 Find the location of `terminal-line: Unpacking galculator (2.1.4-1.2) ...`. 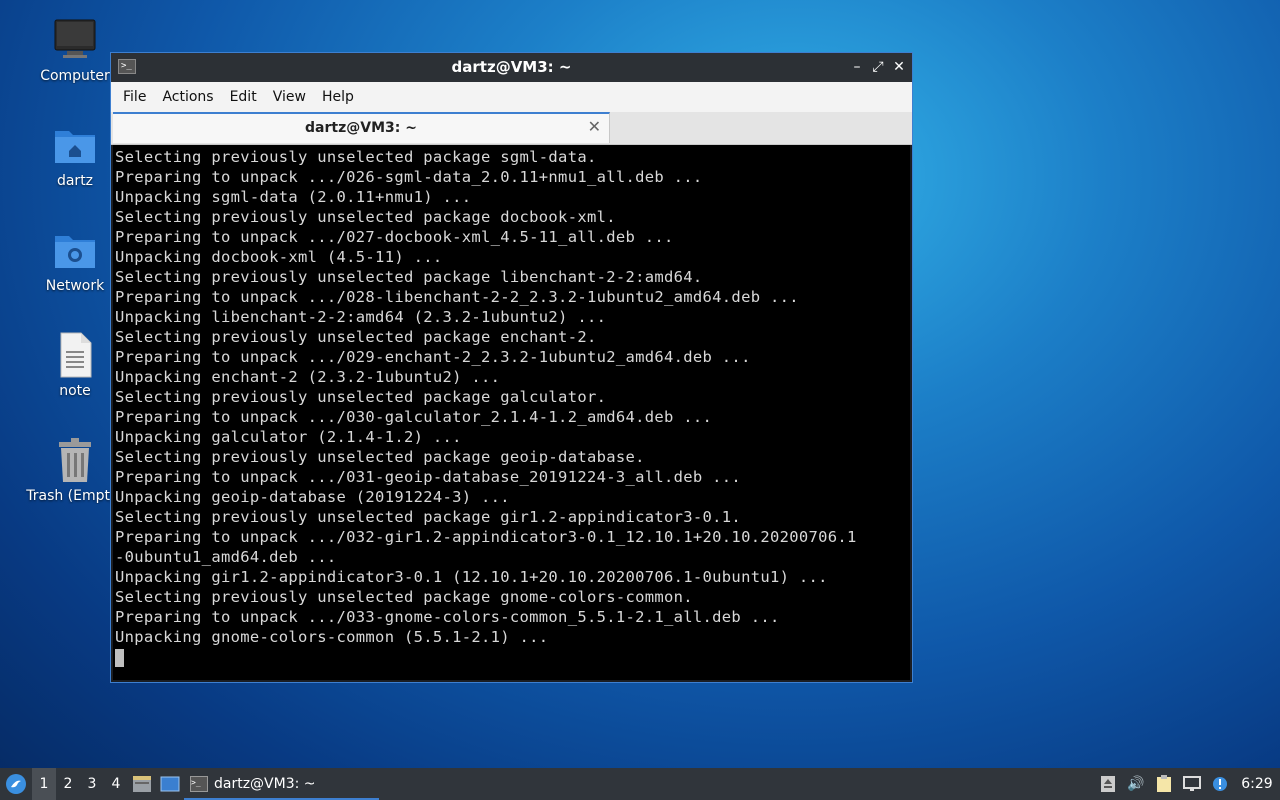

terminal-line: Unpacking galculator (2.1.4-1.2) ... is located at coordinates (288, 437).